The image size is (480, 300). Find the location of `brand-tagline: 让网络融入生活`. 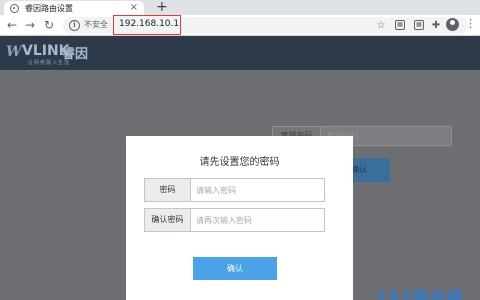

brand-tagline: 让网络融入生活 is located at coordinates (49, 63).